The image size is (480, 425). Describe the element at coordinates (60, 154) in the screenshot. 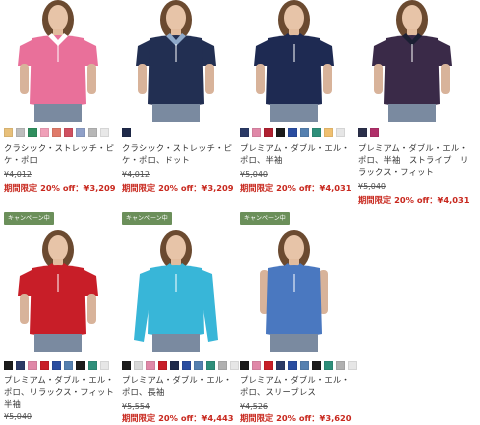

I see `product-name: クラシック・ストレッチ・ピケ・ポロ` at that location.